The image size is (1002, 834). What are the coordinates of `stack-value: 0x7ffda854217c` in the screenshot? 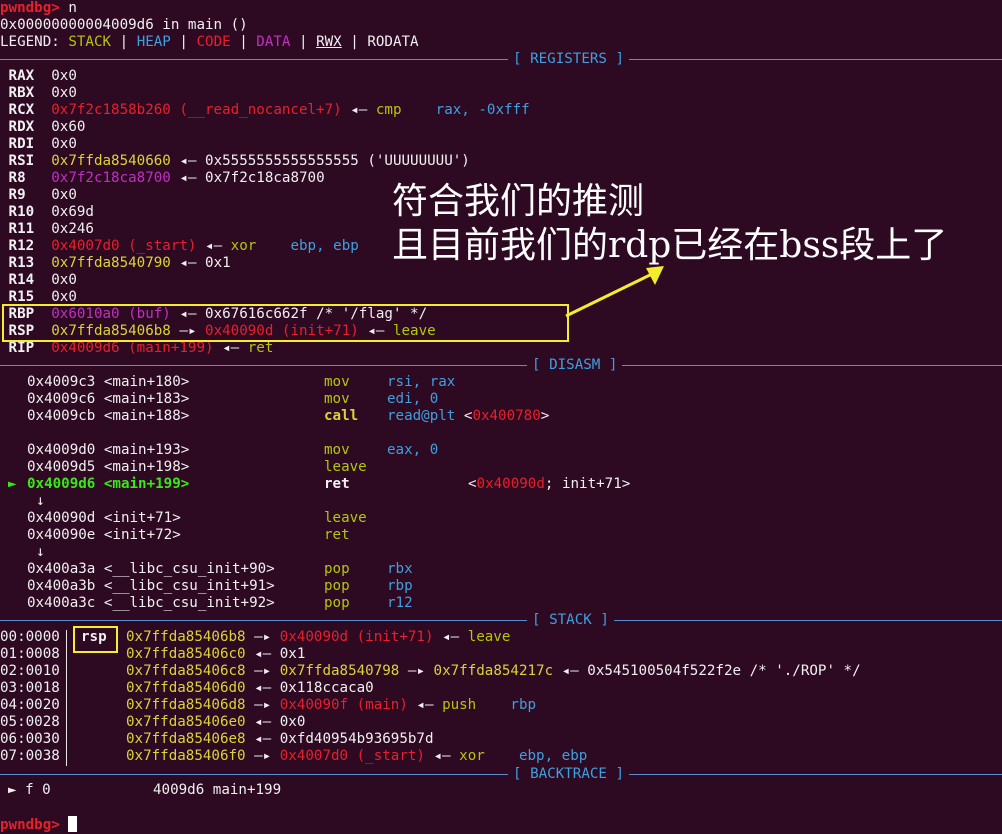 It's located at (493, 671).